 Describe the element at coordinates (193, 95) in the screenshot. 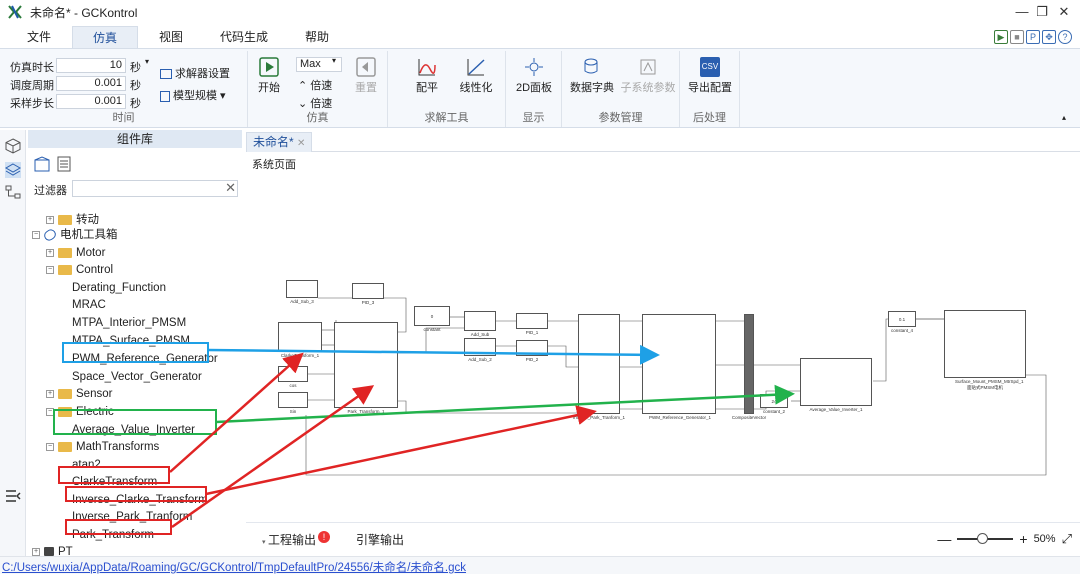

I see `model-scale-button: 模型规模 ▾` at that location.